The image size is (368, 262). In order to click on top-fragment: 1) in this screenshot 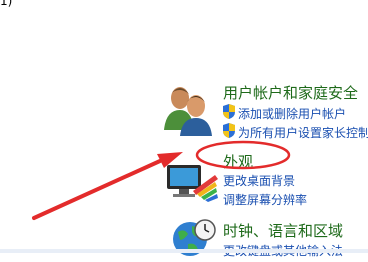, I will do `click(6, 4)`.